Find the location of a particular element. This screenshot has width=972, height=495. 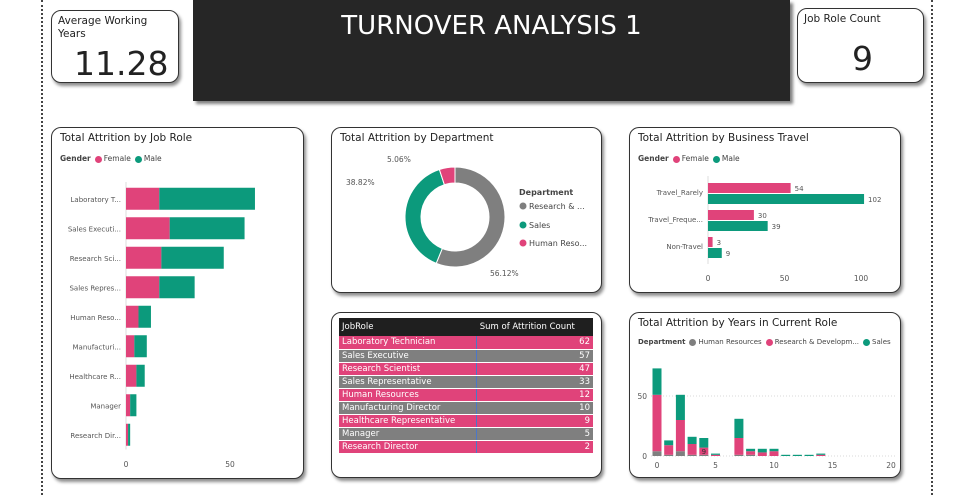

table-row: Sales Representative 33 is located at coordinates (466, 382).